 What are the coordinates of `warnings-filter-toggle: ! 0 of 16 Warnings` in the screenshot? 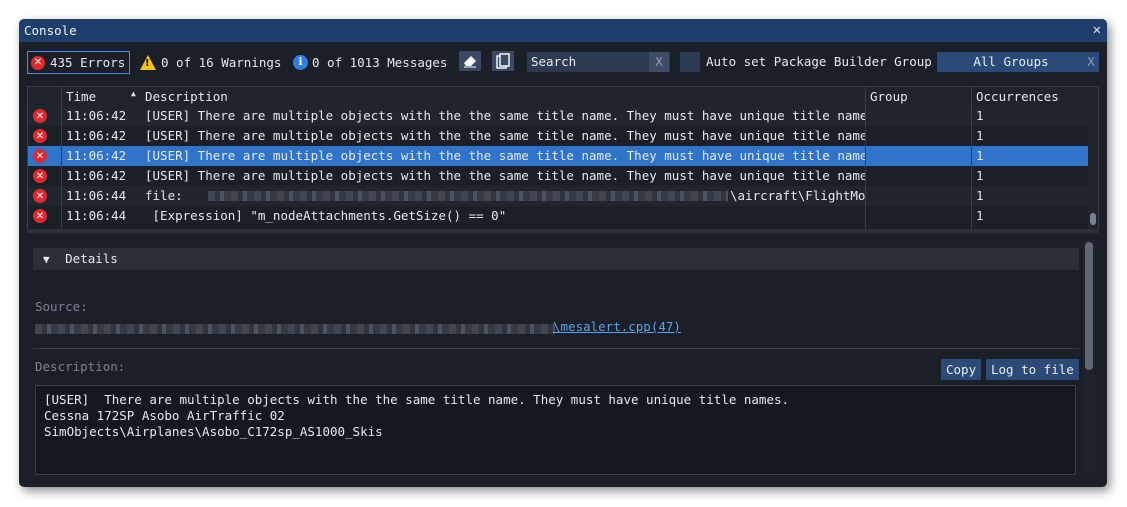 It's located at (210, 62).